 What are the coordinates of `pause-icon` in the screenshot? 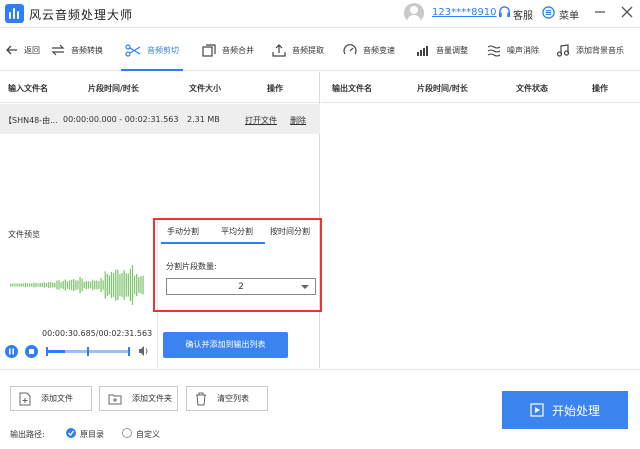 It's located at (11, 351).